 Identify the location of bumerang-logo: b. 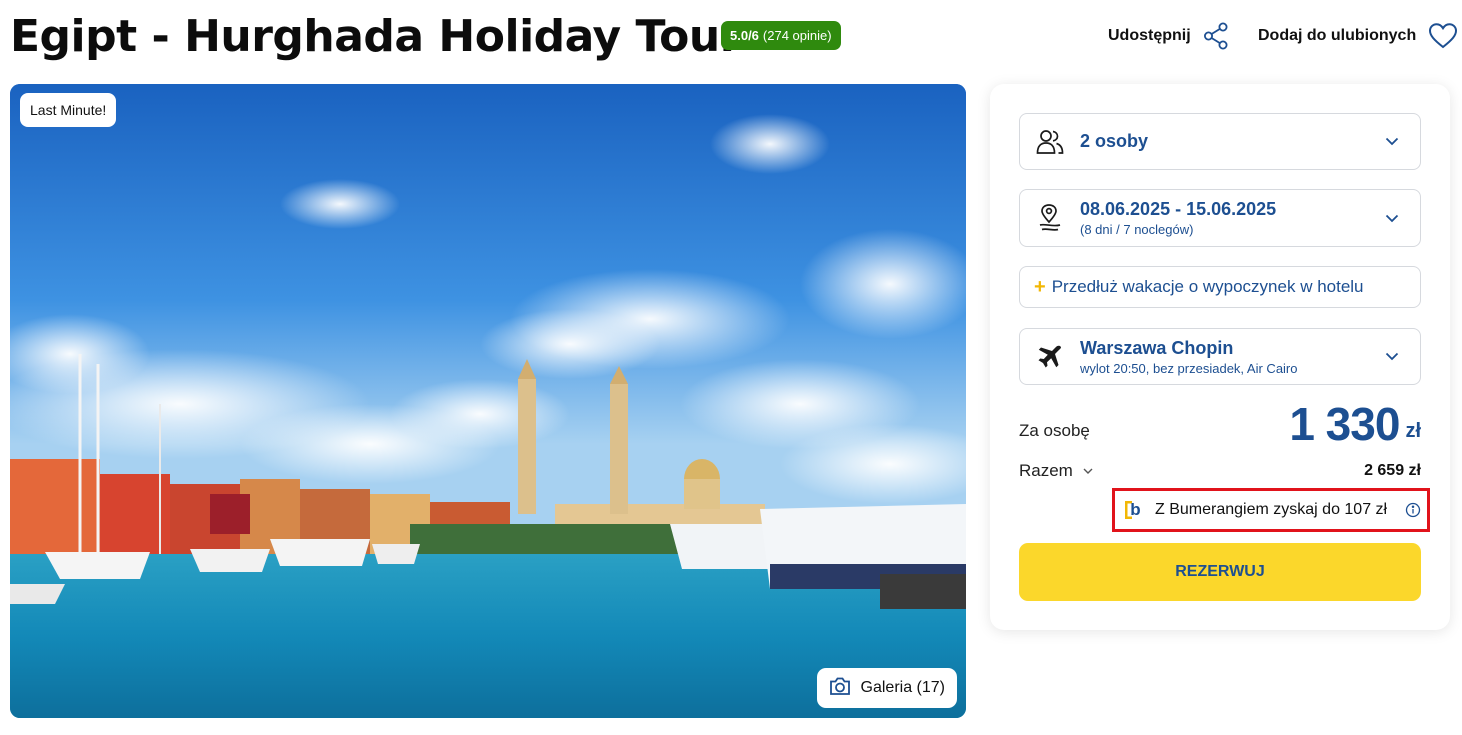
(1133, 510).